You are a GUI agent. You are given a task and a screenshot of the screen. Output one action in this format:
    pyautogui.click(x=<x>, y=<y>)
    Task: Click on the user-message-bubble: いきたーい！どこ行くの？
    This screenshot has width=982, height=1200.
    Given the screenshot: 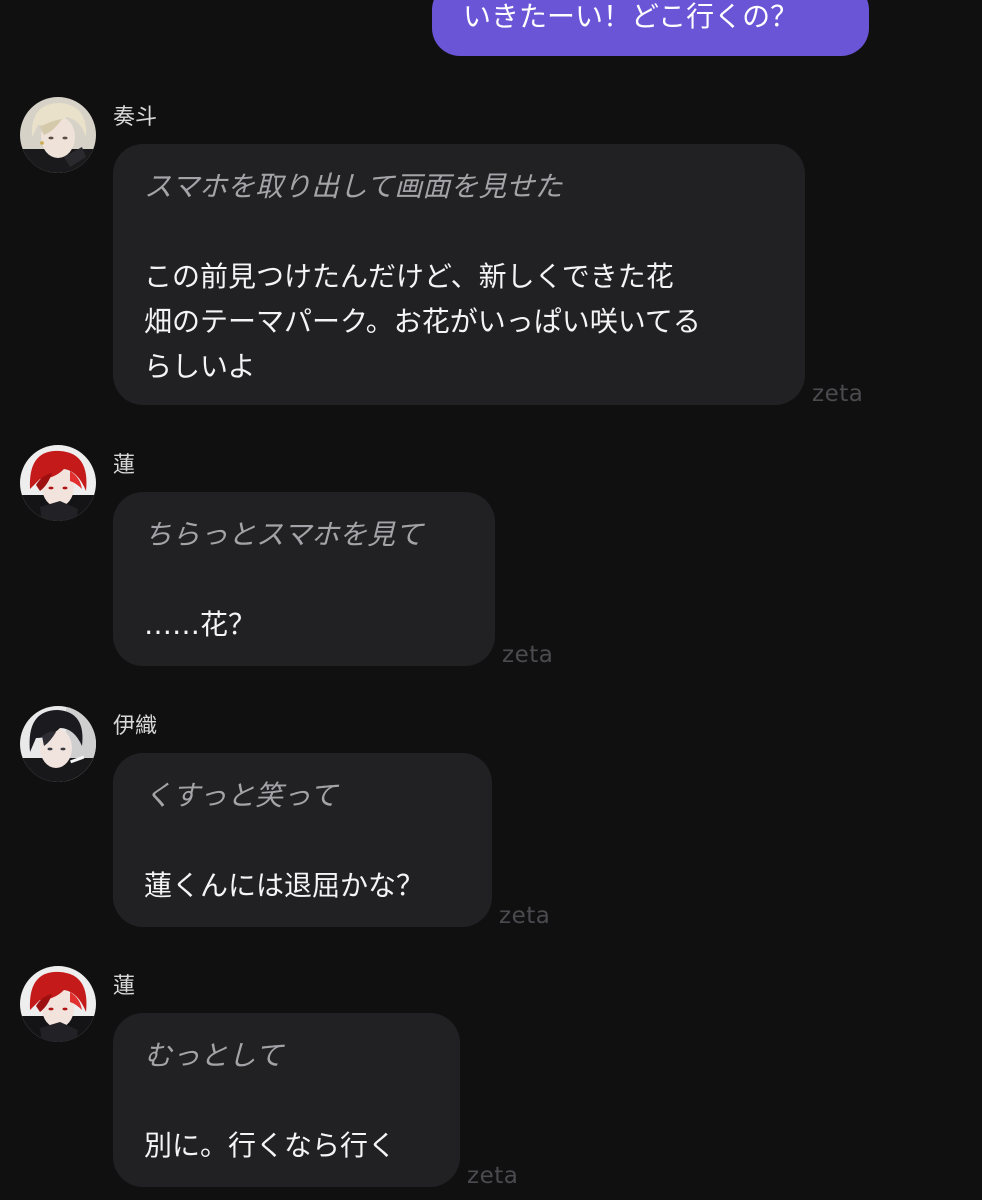 What is the action you would take?
    pyautogui.click(x=650, y=28)
    